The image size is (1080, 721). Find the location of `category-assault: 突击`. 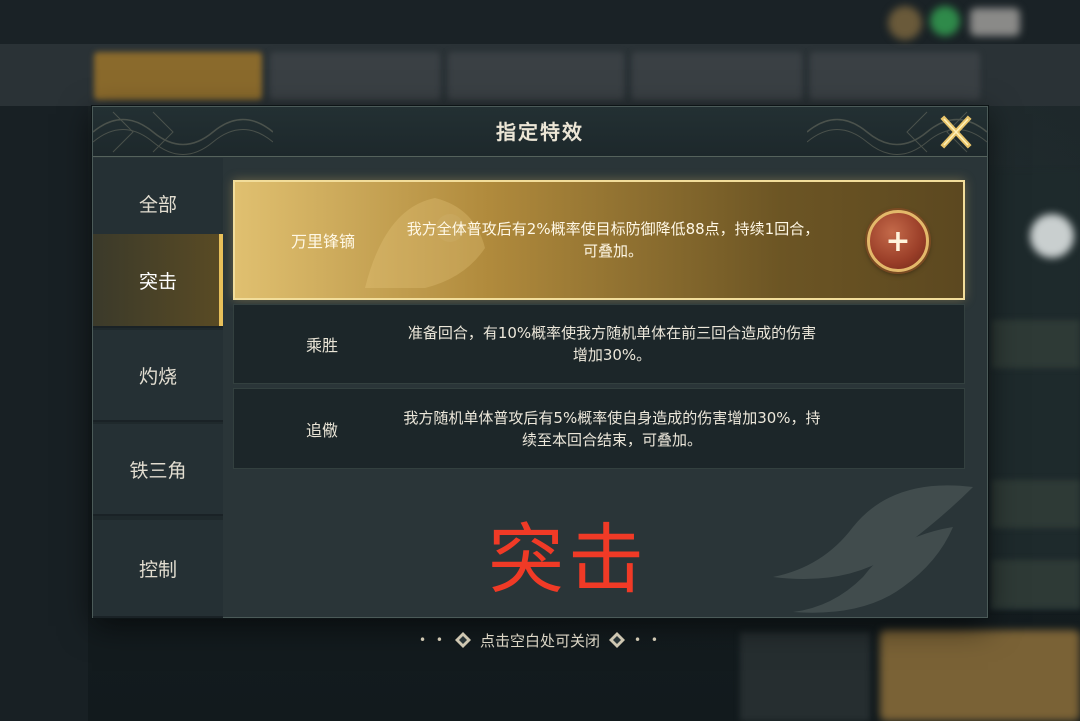

category-assault: 突击 is located at coordinates (158, 281).